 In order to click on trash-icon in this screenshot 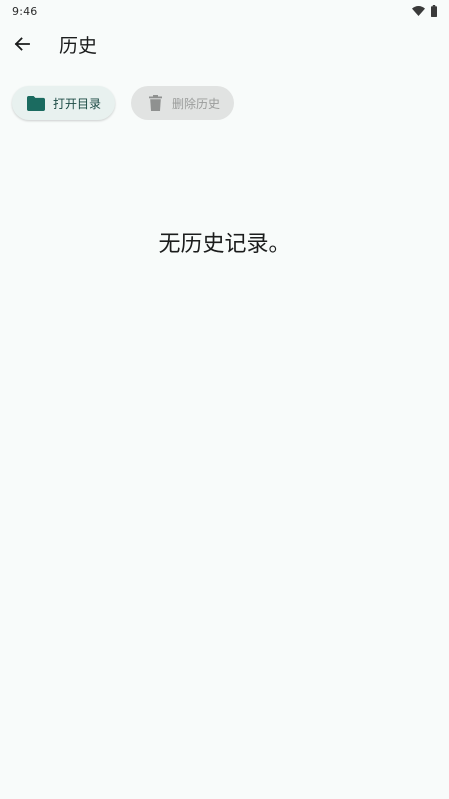, I will do `click(155, 103)`.